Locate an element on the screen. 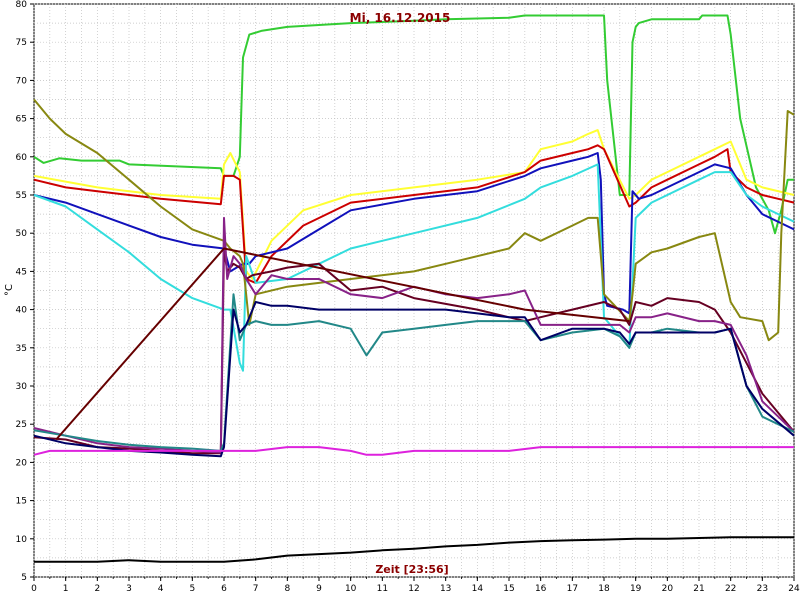 The width and height of the screenshot is (800, 600). y-tick-label: 10 is located at coordinates (22, 540).